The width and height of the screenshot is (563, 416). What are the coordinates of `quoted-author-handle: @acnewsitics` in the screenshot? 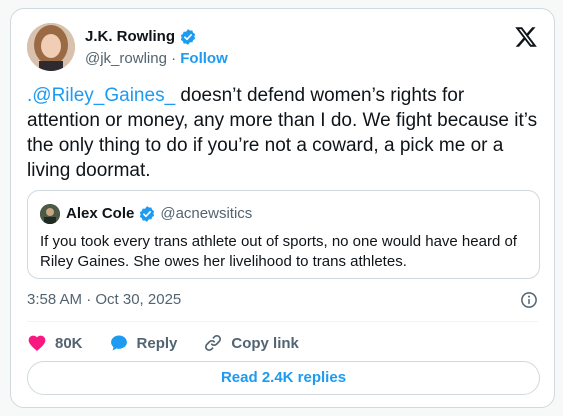 It's located at (206, 213).